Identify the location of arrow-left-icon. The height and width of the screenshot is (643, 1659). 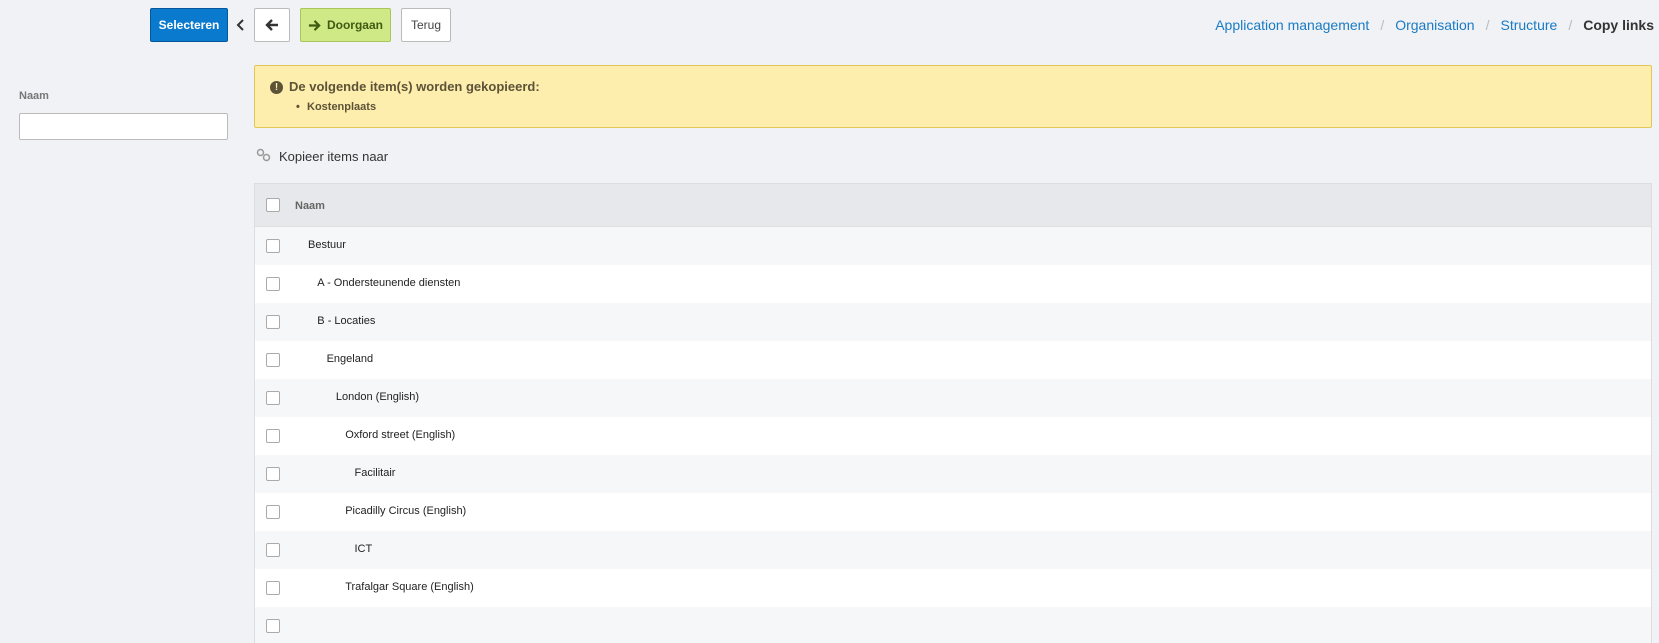
(271, 25).